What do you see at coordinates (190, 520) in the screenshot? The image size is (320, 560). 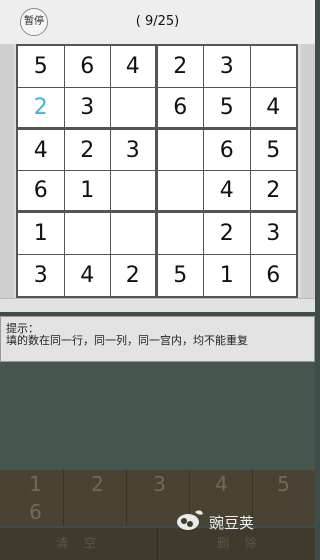 I see `wandoujia-logo-icon` at bounding box center [190, 520].